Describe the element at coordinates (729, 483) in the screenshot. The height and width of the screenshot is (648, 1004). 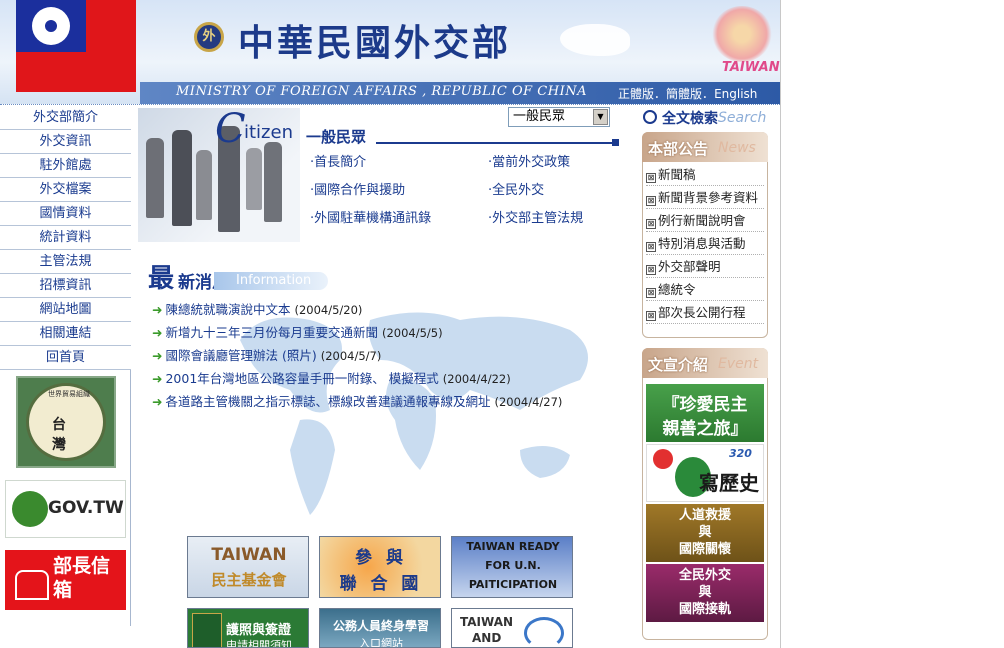
I see `banner-text: 寫歷史` at that location.